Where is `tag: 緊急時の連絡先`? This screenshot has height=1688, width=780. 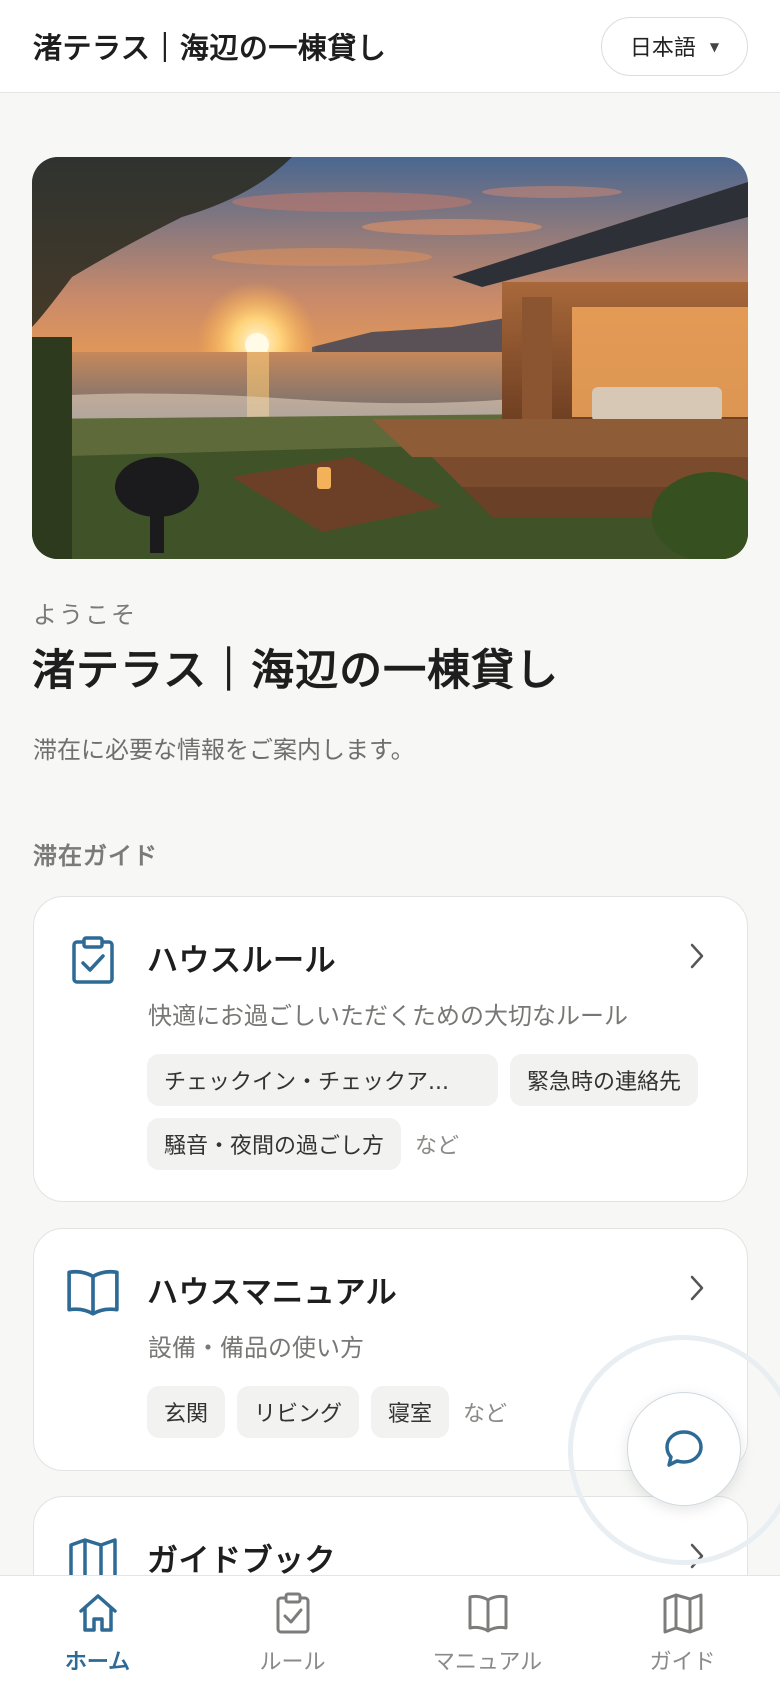 tag: 緊急時の連絡先 is located at coordinates (604, 1080).